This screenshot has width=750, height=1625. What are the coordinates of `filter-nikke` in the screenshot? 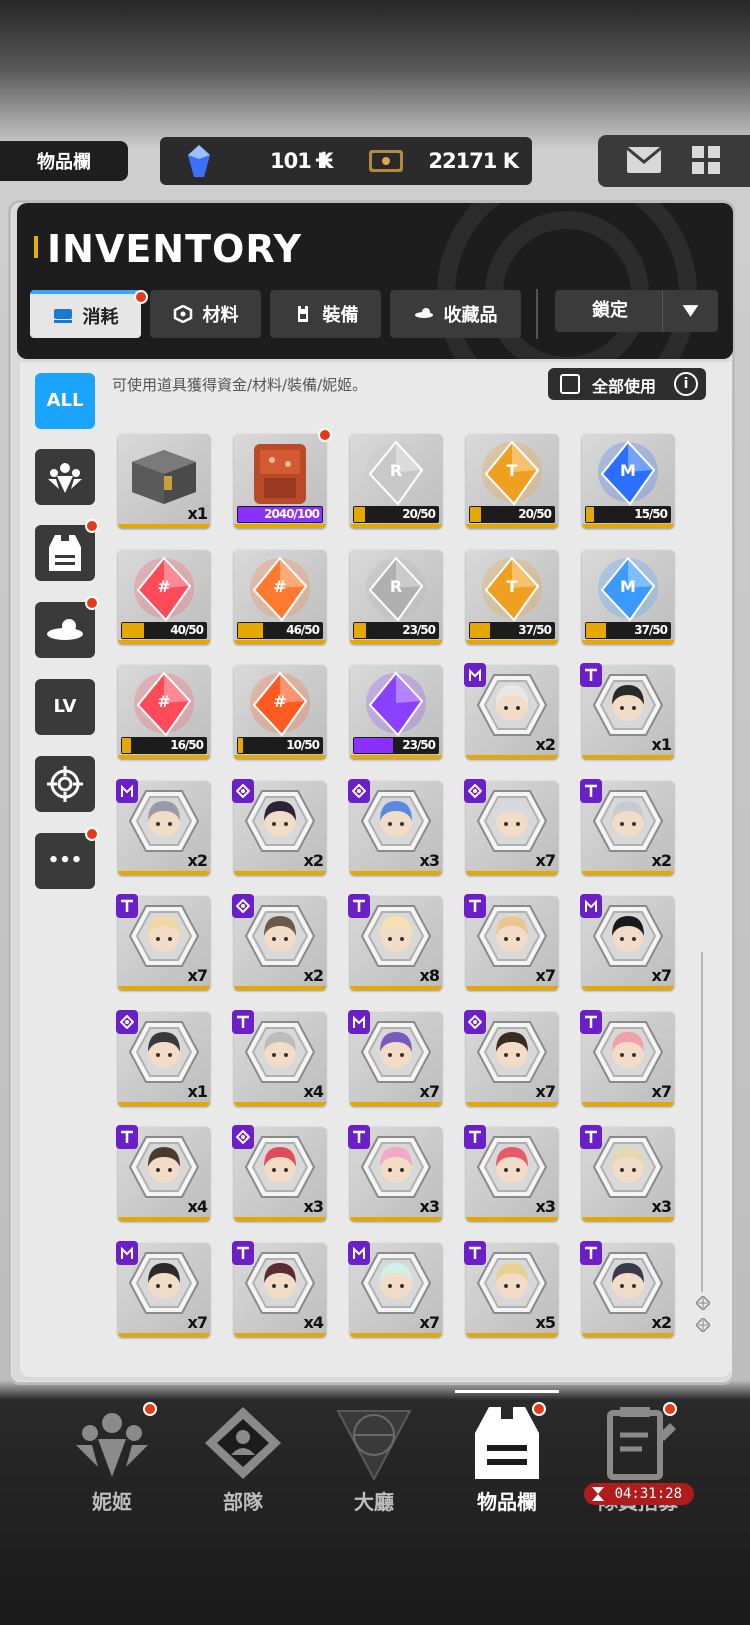 It's located at (65, 477).